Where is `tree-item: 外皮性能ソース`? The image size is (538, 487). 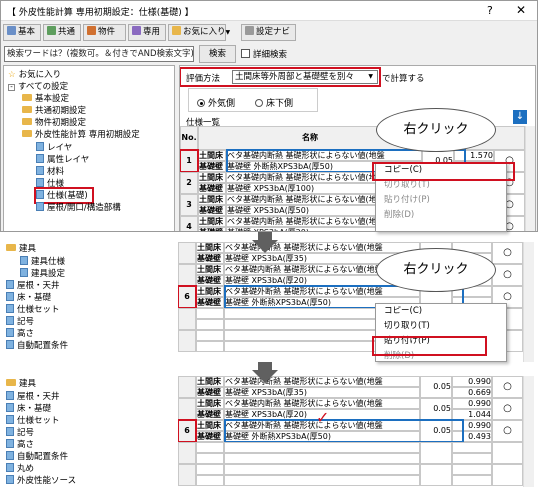
tree-item: 外皮性能ソース is located at coordinates (41, 480).